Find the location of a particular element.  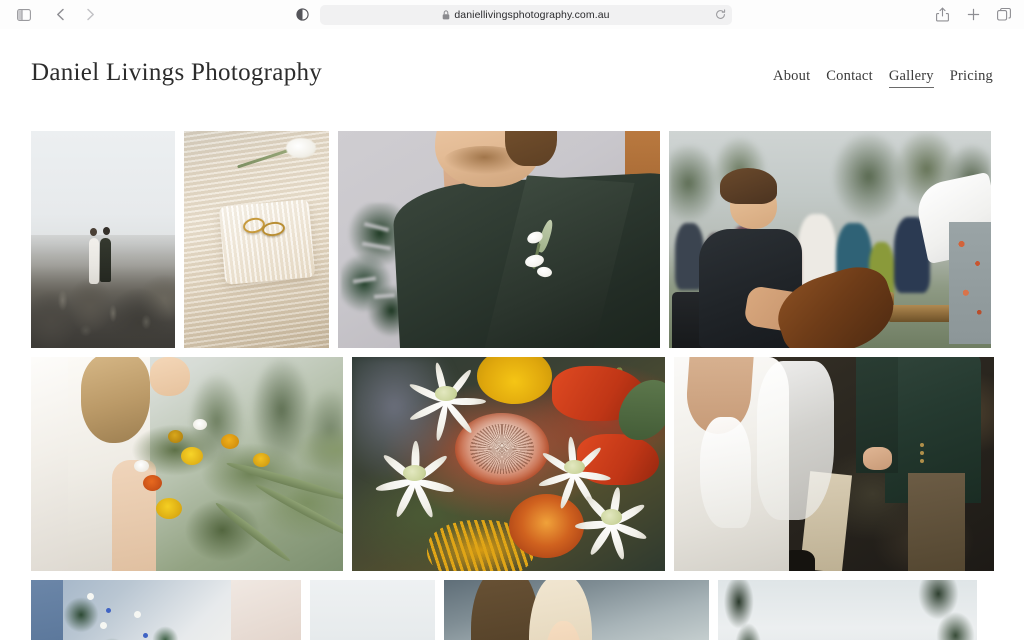

gallery-row is located at coordinates (512, 610).